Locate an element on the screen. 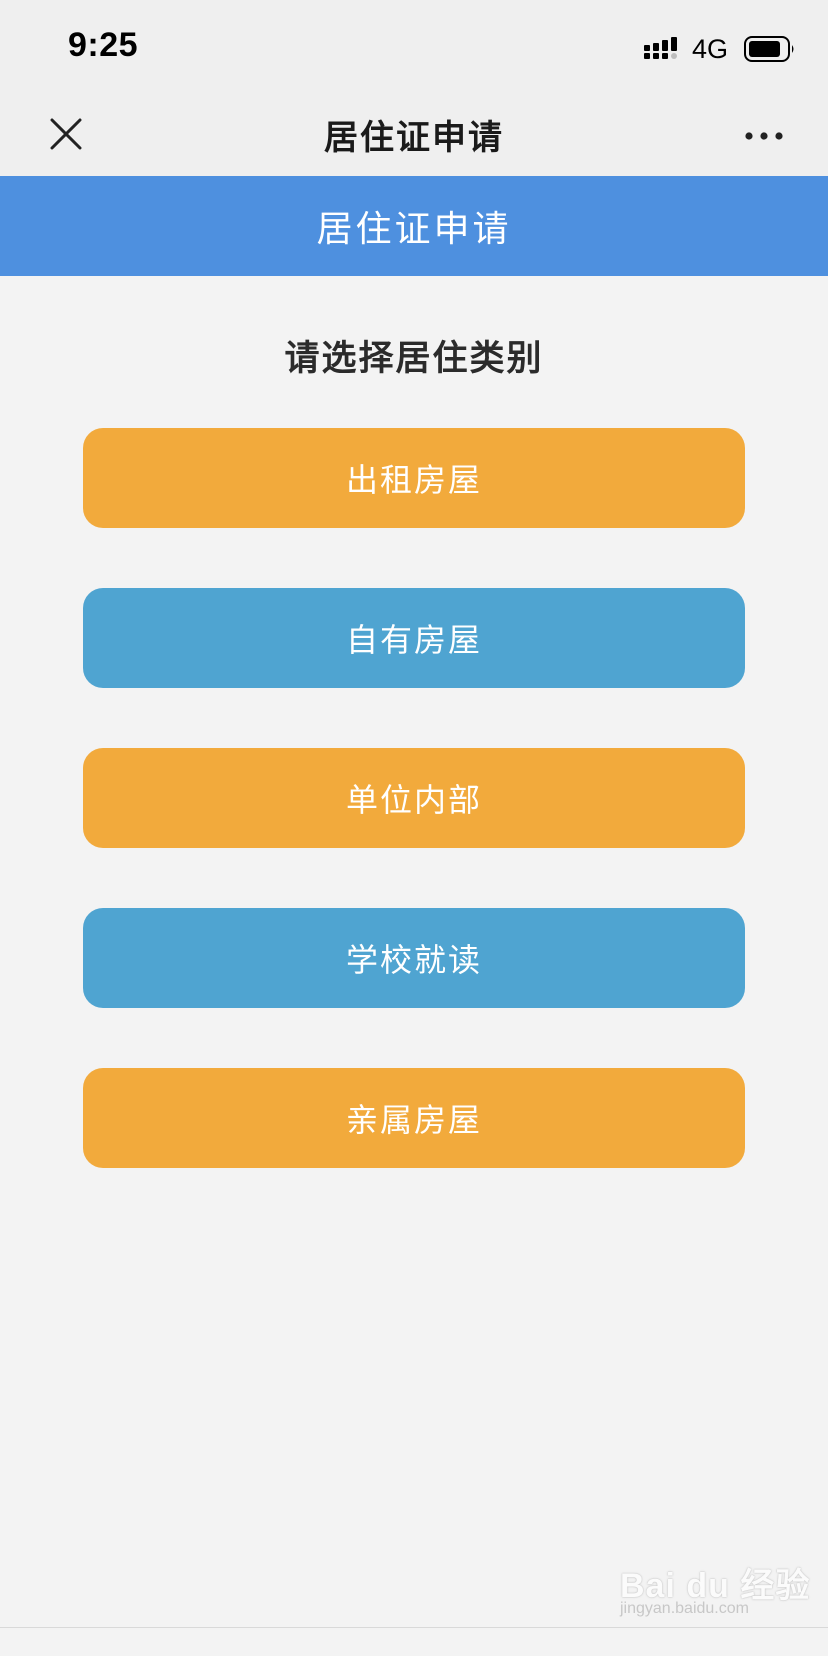  bottom-divider is located at coordinates (414, 1627).